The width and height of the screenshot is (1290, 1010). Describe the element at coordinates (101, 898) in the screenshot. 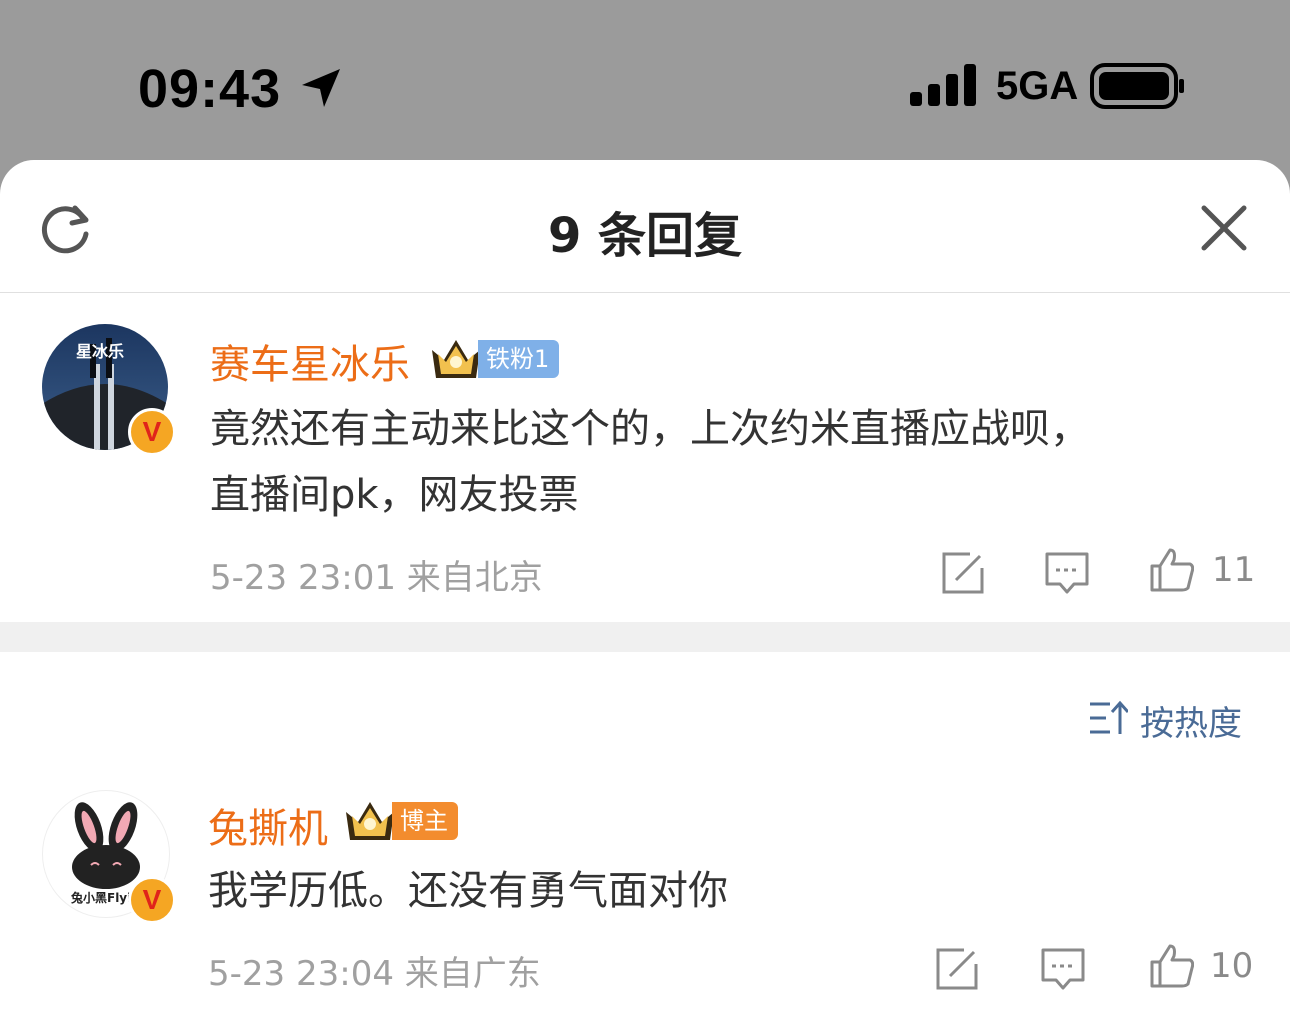

I see `avatar-text: 兔小黑Flyi` at that location.